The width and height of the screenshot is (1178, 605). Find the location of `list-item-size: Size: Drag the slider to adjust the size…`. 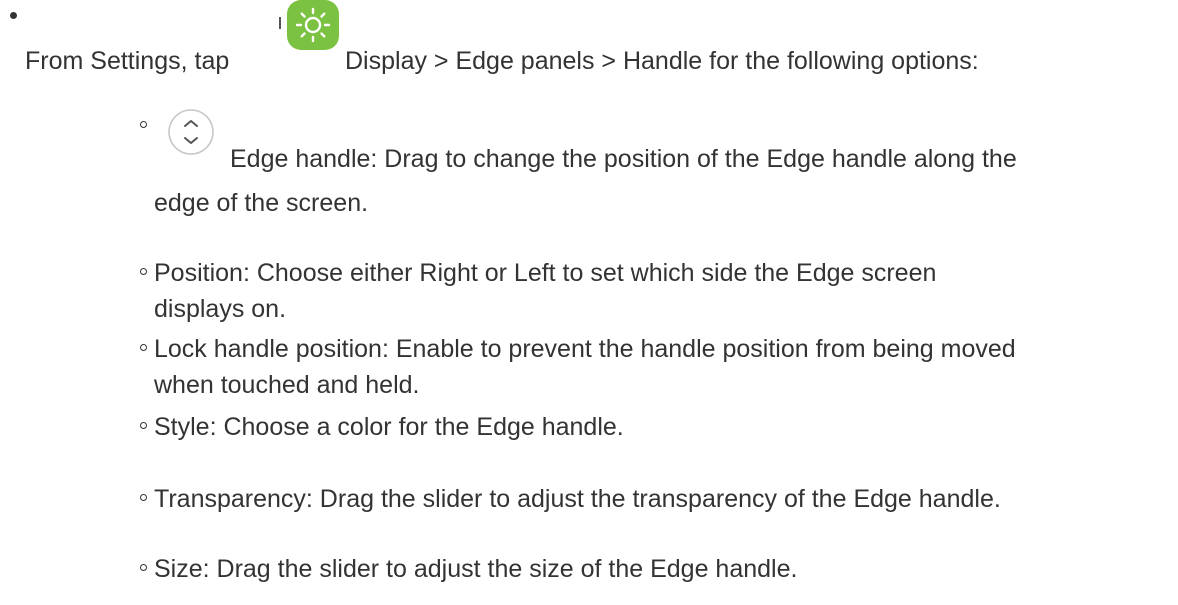

list-item-size: Size: Drag the slider to adjust the size… is located at coordinates (468, 569).